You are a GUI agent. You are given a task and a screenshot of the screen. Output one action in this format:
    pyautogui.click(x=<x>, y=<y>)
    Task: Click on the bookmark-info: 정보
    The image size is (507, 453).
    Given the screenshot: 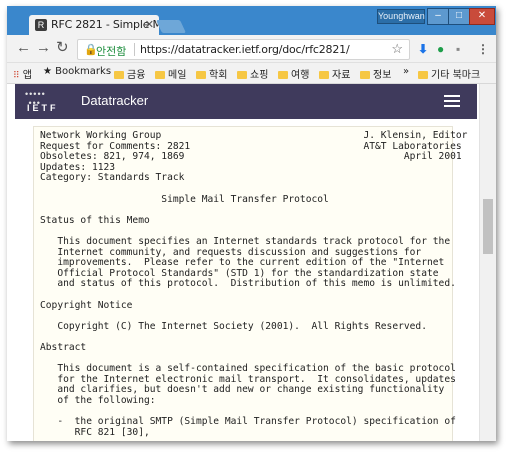 What is the action you would take?
    pyautogui.click(x=375, y=73)
    